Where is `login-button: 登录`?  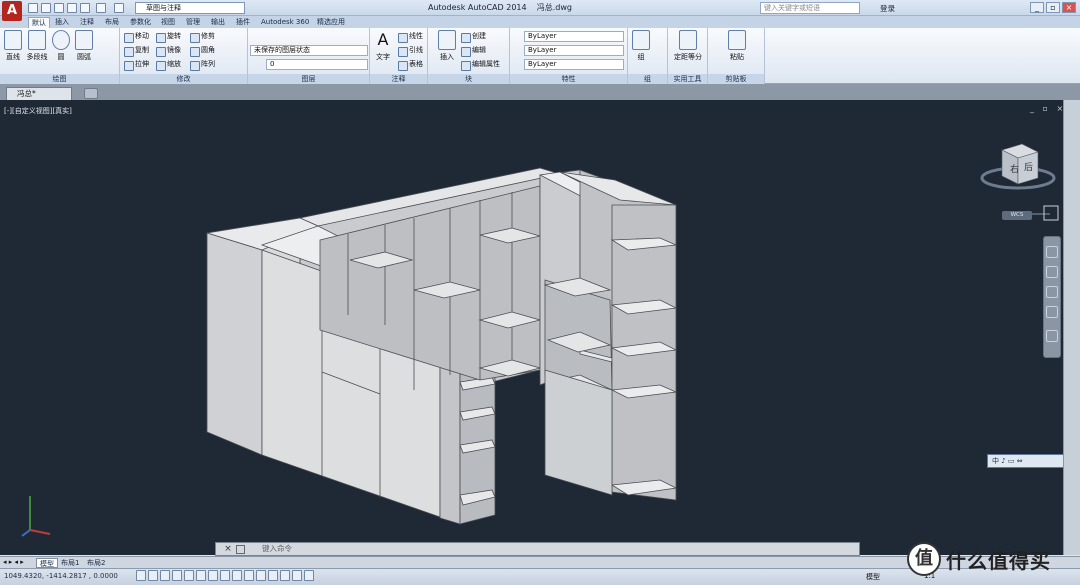 login-button: 登录 is located at coordinates (887, 8).